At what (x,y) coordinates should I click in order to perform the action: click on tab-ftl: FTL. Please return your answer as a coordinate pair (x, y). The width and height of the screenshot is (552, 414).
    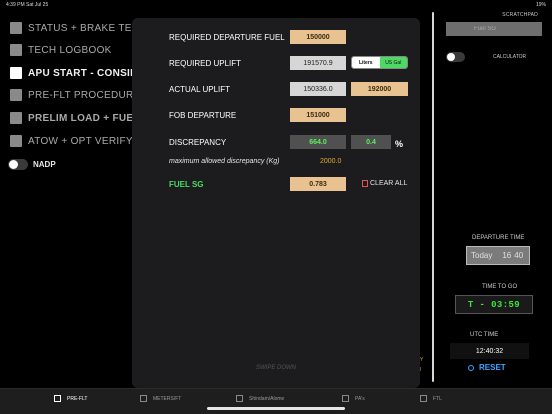
    Looking at the image, I should click on (431, 398).